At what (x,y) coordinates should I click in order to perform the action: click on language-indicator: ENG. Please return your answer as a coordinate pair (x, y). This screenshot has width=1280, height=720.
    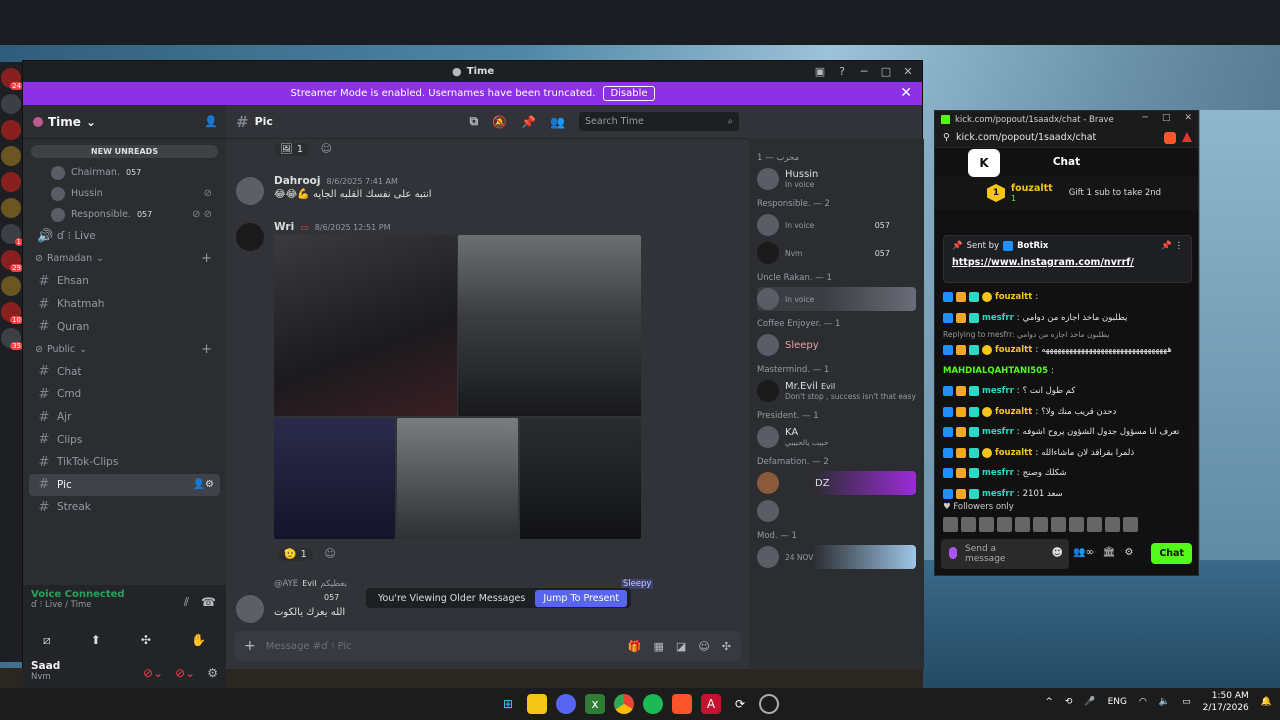
    Looking at the image, I should click on (1117, 702).